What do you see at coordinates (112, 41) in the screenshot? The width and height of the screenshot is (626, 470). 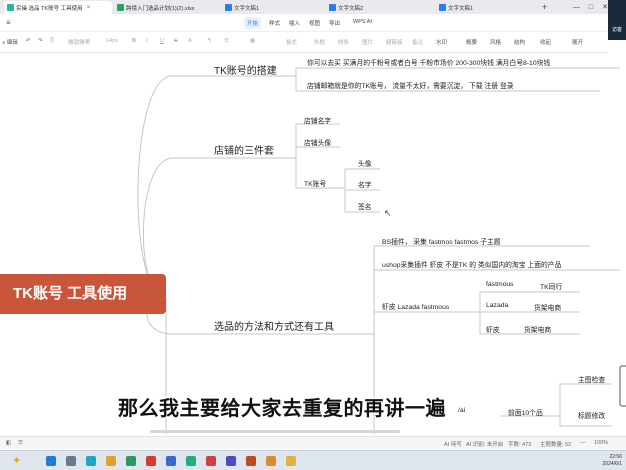 I see `font-size-select: 14px` at bounding box center [112, 41].